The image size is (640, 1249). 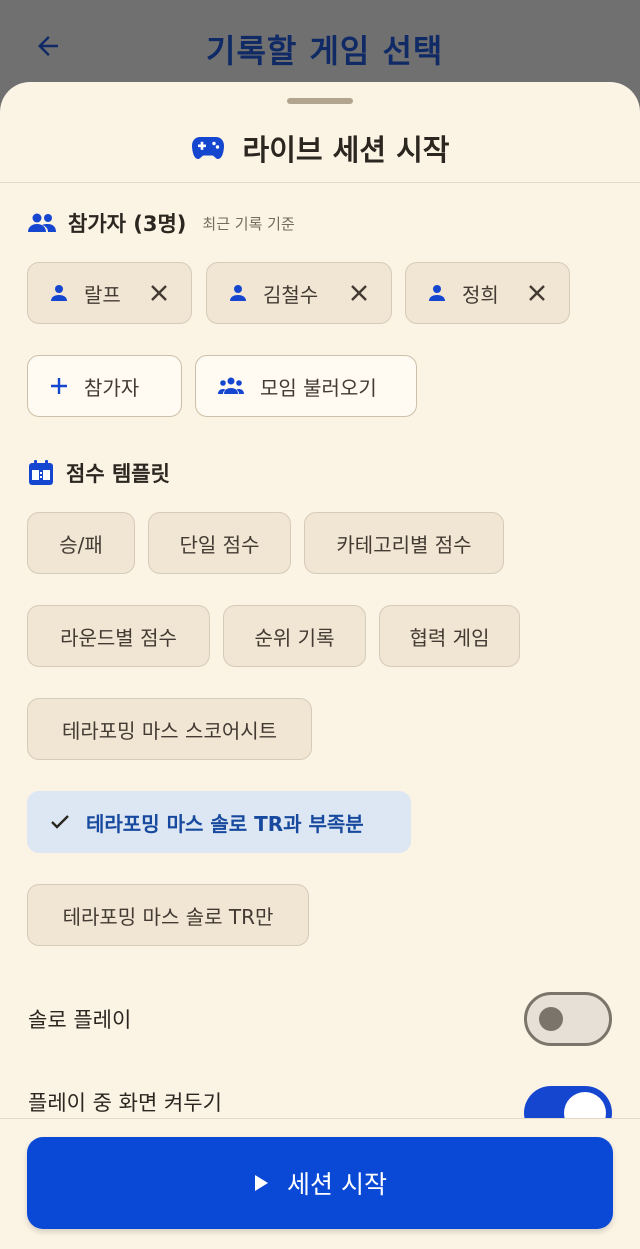 I want to click on template-option-label: 협력 게임, so click(x=449, y=637).